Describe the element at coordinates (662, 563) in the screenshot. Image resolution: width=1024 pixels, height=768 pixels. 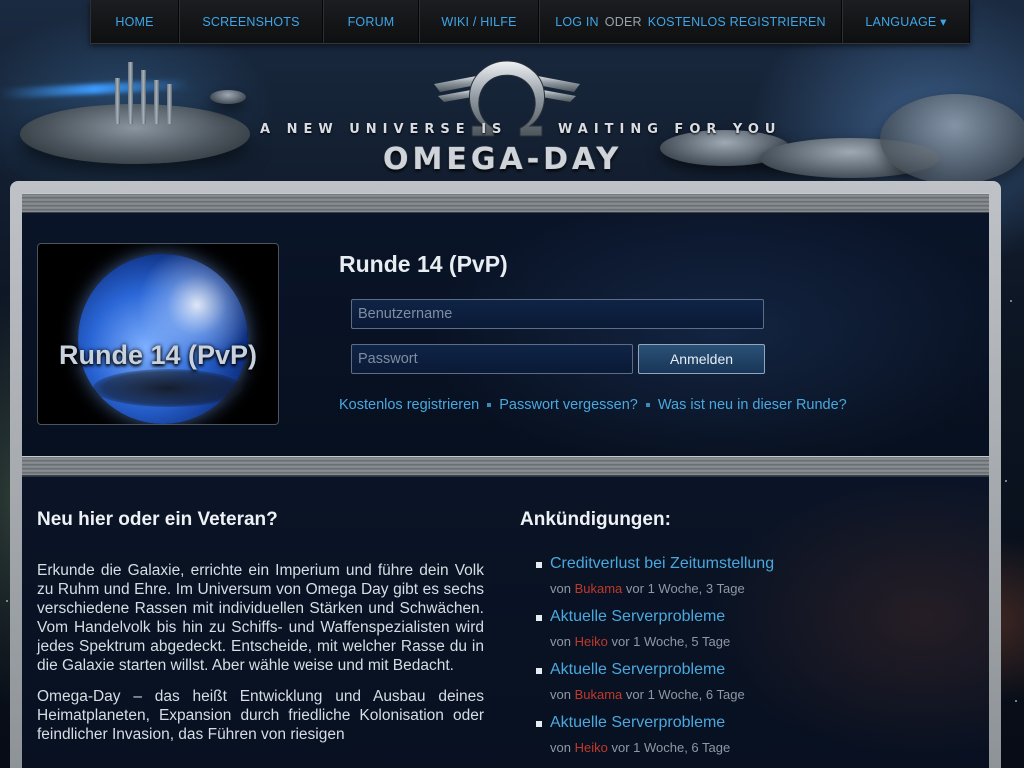
I see `announcement-title-link: Creditverlust bei Zeitumstellung` at that location.